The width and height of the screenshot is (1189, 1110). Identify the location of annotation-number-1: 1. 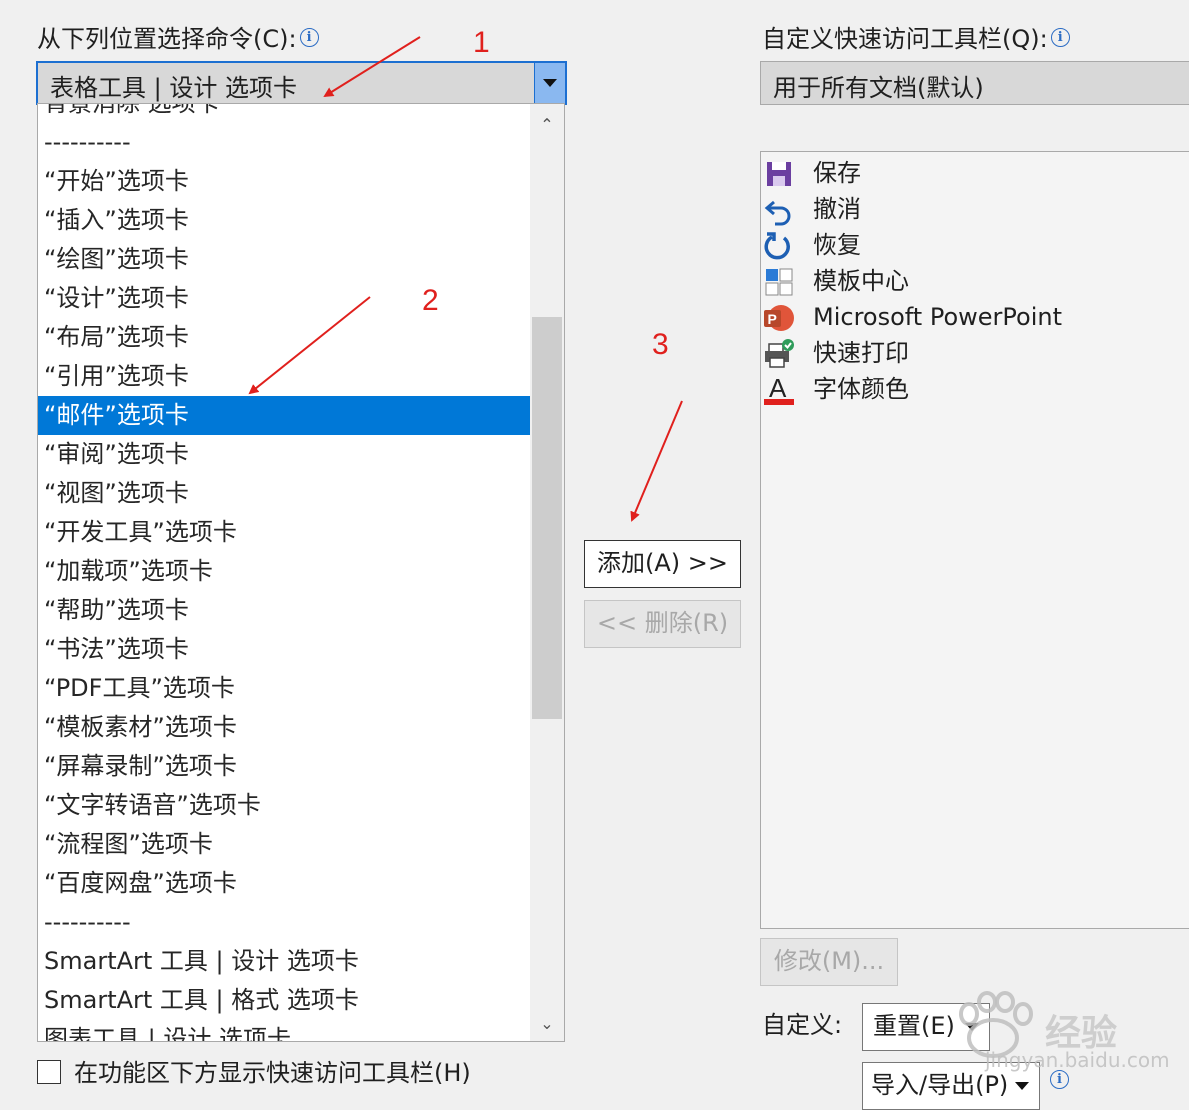
(481, 42).